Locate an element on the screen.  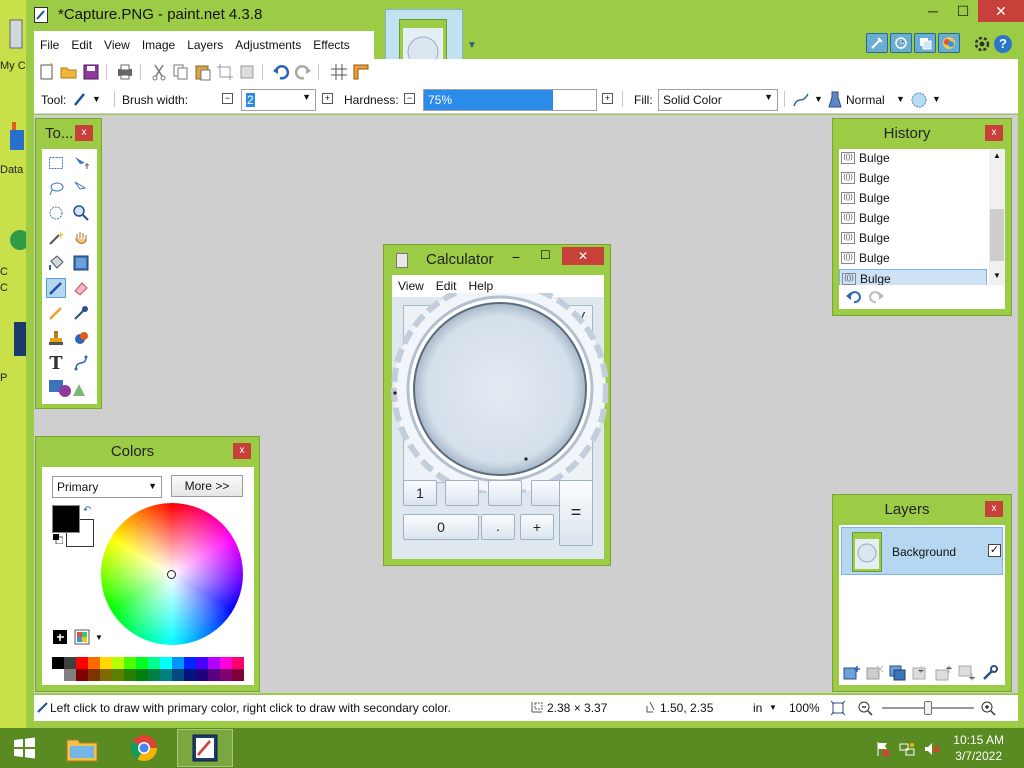
scroll-down-icon: ▼ is located at coordinates (997, 275).